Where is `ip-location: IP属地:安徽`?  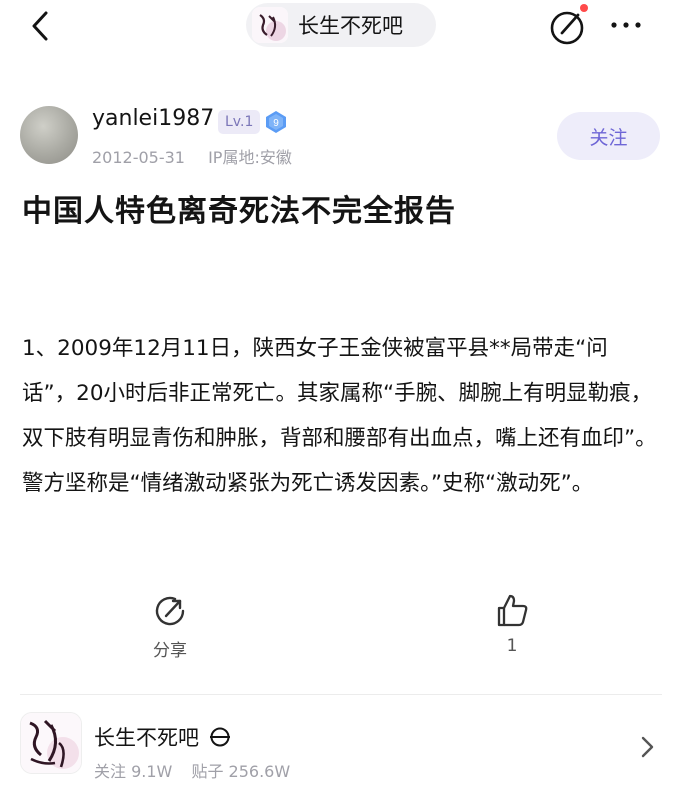
ip-location: IP属地:安徽 is located at coordinates (250, 157).